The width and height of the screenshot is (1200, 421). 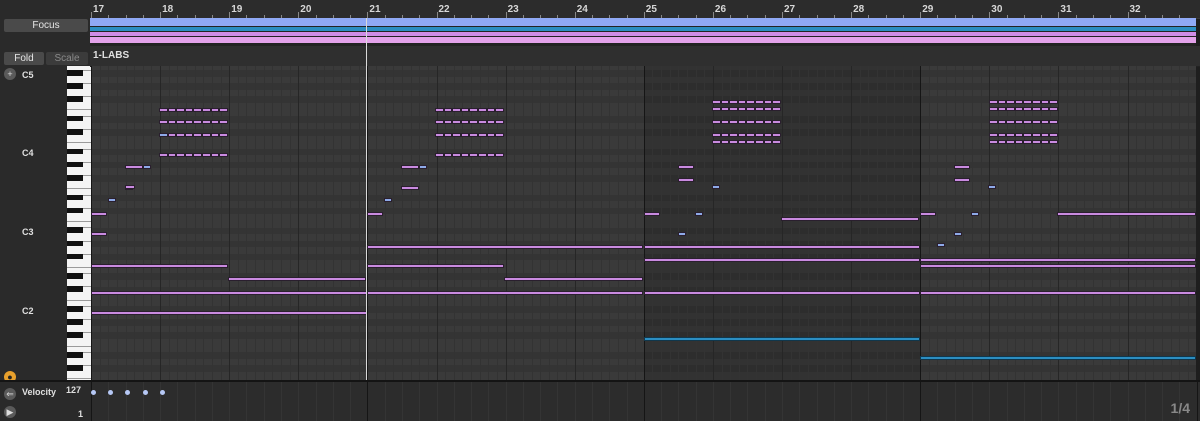 What do you see at coordinates (10, 412) in the screenshot?
I see `play-icon: ▶` at bounding box center [10, 412].